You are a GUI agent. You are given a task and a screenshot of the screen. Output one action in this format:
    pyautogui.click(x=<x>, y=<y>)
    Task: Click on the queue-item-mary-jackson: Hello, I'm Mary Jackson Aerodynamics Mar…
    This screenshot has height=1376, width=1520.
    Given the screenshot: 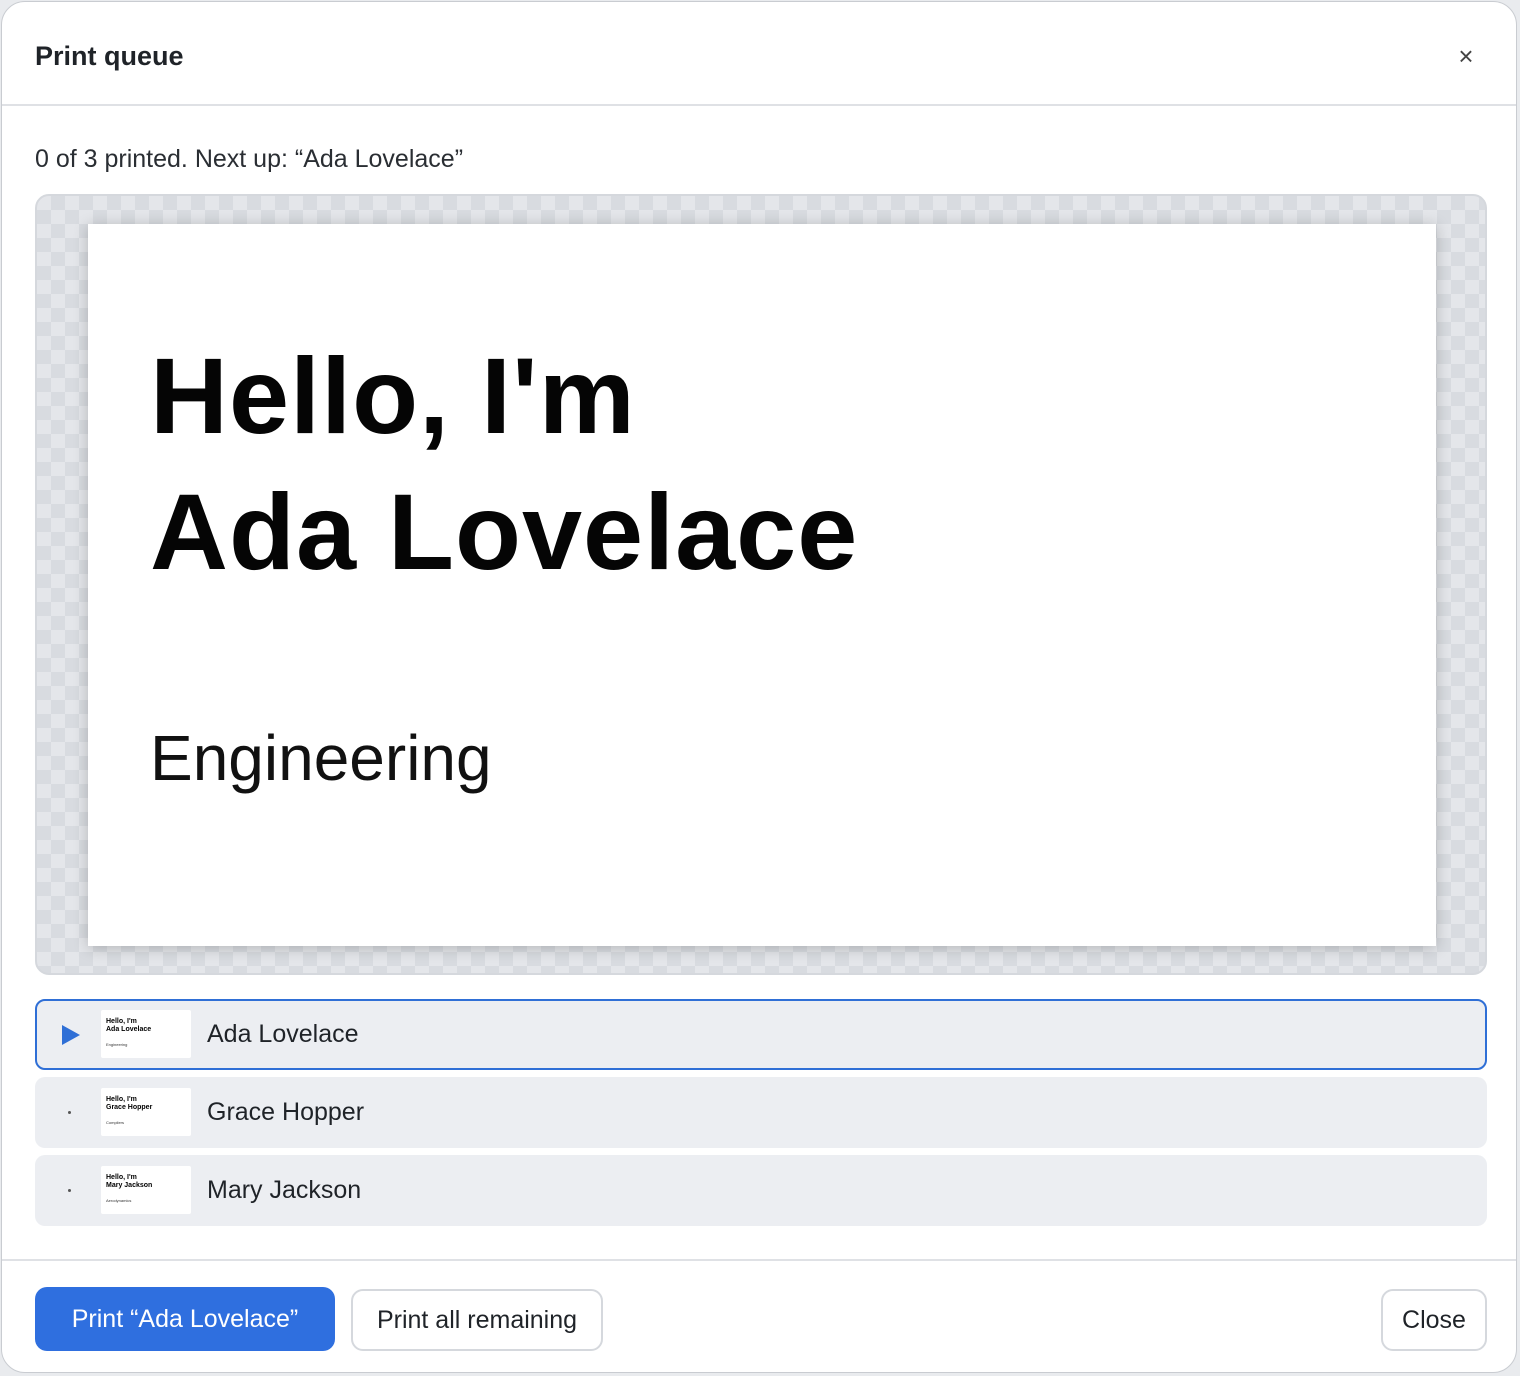 What is the action you would take?
    pyautogui.click(x=761, y=1190)
    